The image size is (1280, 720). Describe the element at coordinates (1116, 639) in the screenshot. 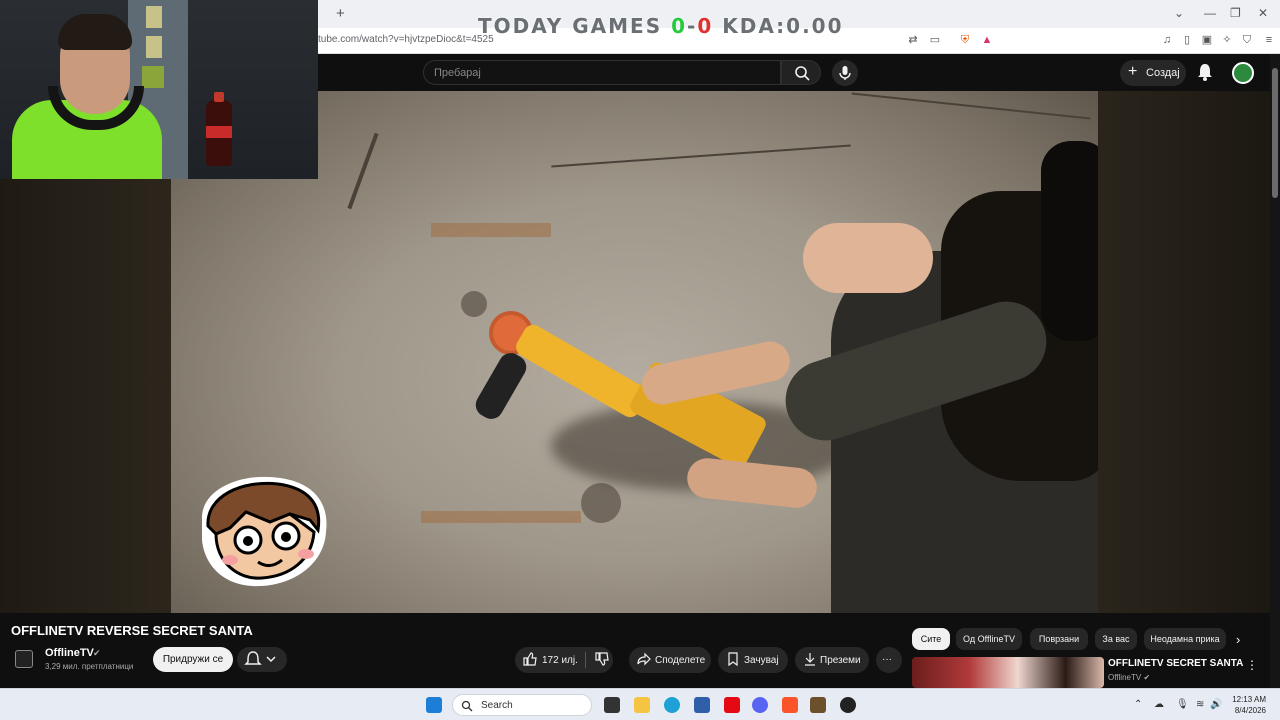

I see `chip-for-you: За вас` at that location.